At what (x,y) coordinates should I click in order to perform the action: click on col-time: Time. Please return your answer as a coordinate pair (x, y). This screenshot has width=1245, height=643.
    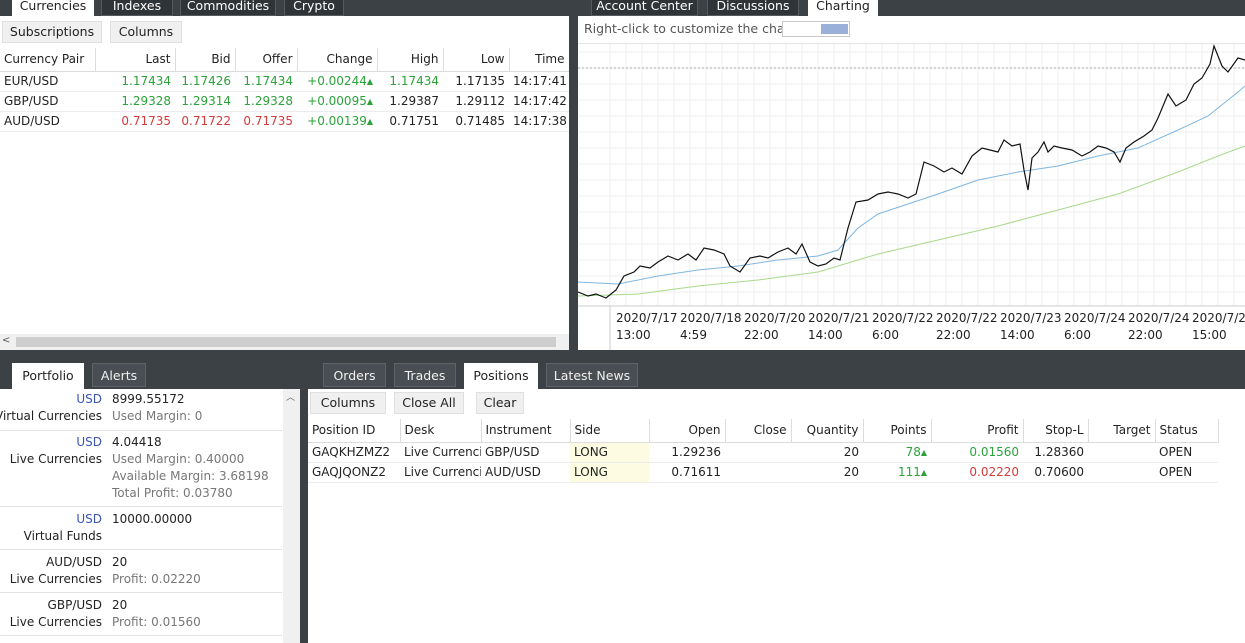
    Looking at the image, I should click on (539, 60).